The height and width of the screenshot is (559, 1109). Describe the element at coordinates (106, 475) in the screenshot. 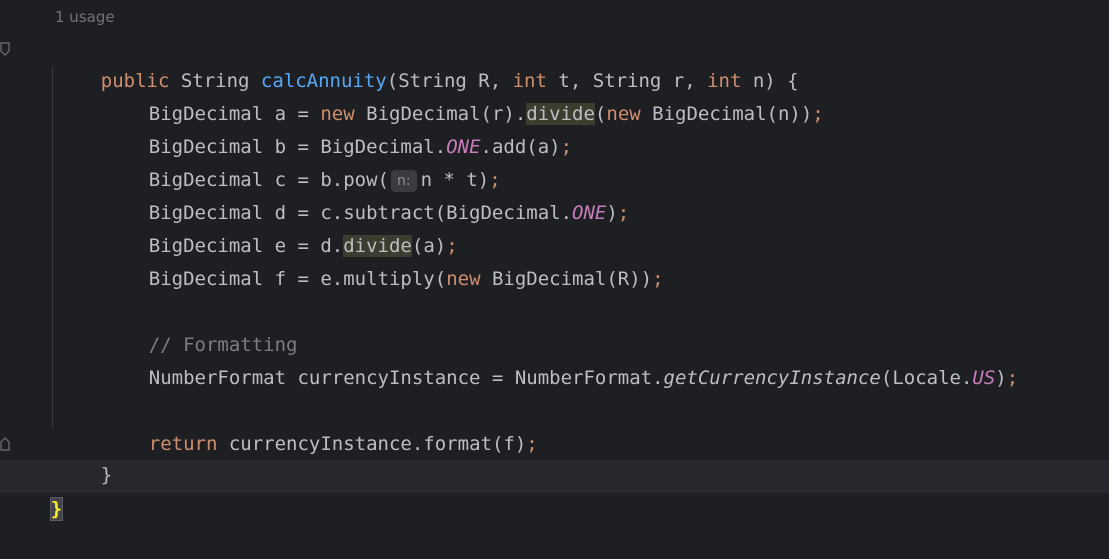

I see `closing-brace: }` at that location.